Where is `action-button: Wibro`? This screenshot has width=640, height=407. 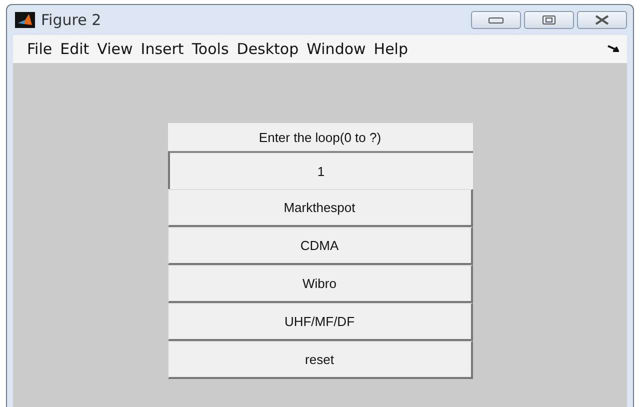
action-button: Wibro is located at coordinates (320, 284).